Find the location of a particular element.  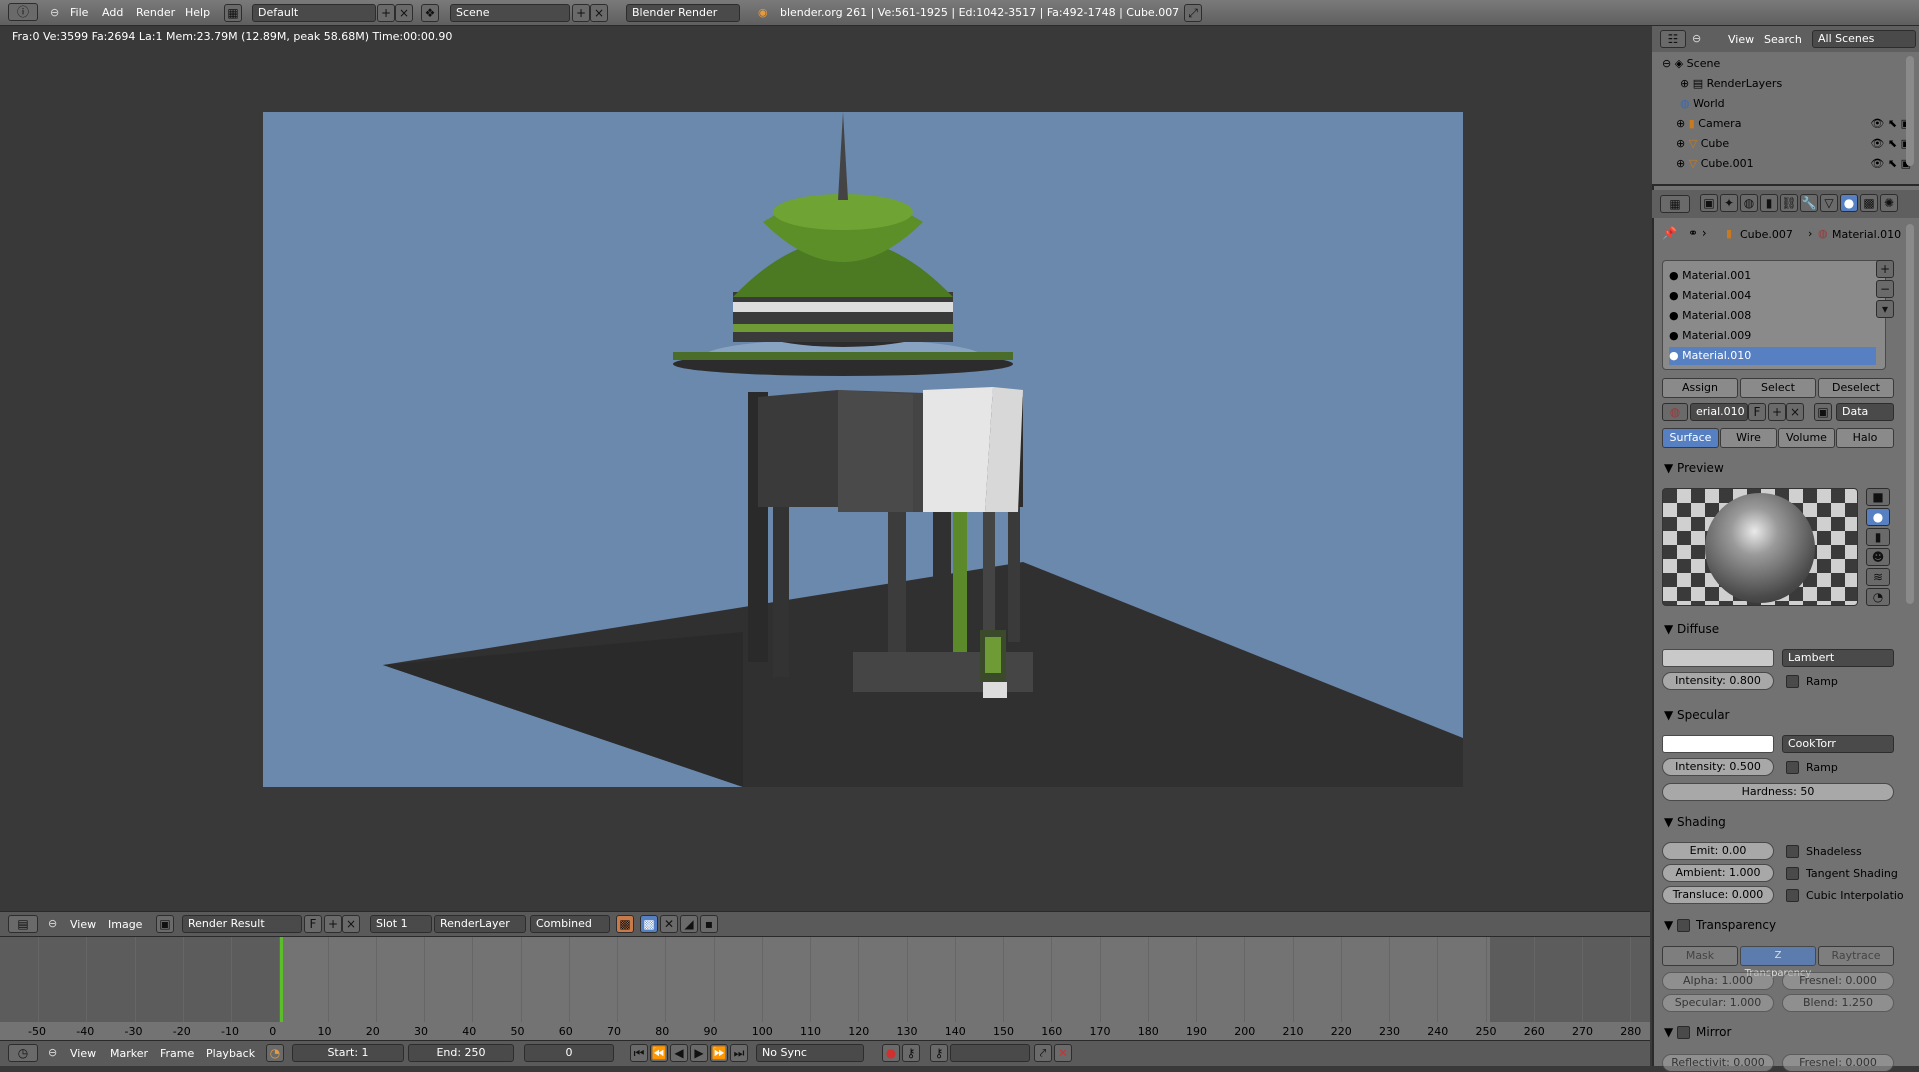

timeline-editor-type-icon: ◷ is located at coordinates (23, 1053).